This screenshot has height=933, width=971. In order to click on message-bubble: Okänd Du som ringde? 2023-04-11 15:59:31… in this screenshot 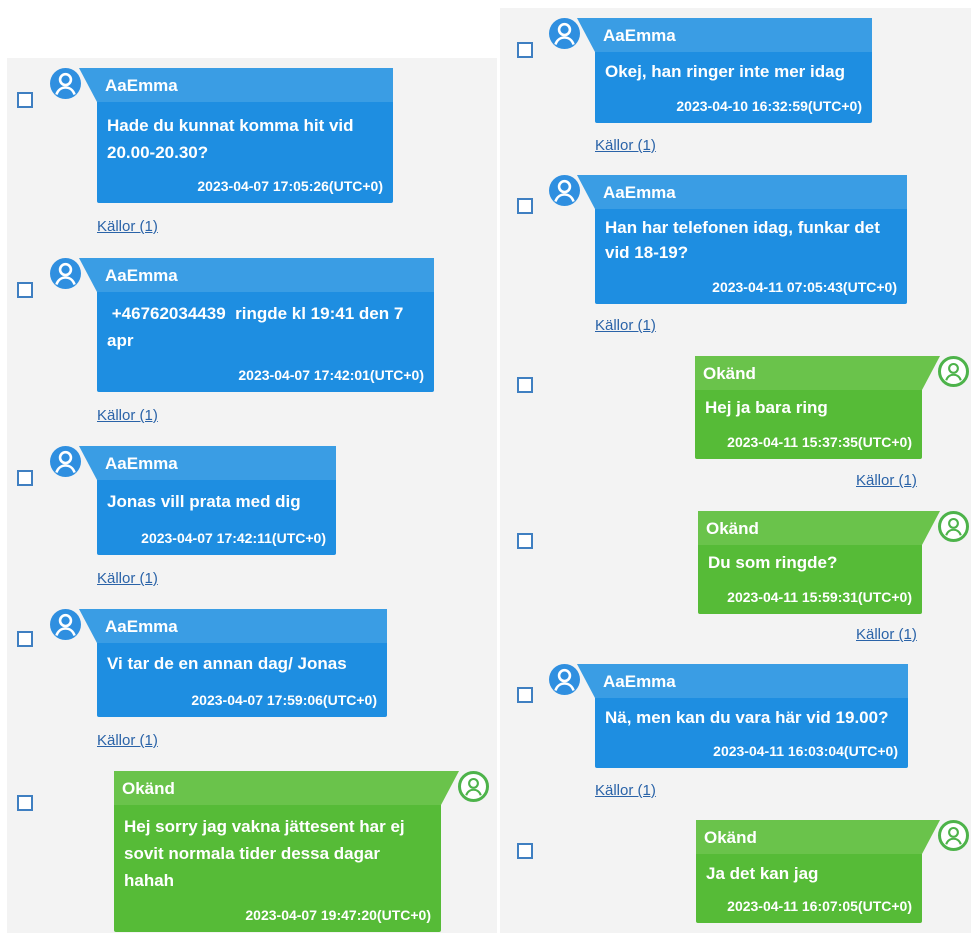, I will do `click(819, 562)`.